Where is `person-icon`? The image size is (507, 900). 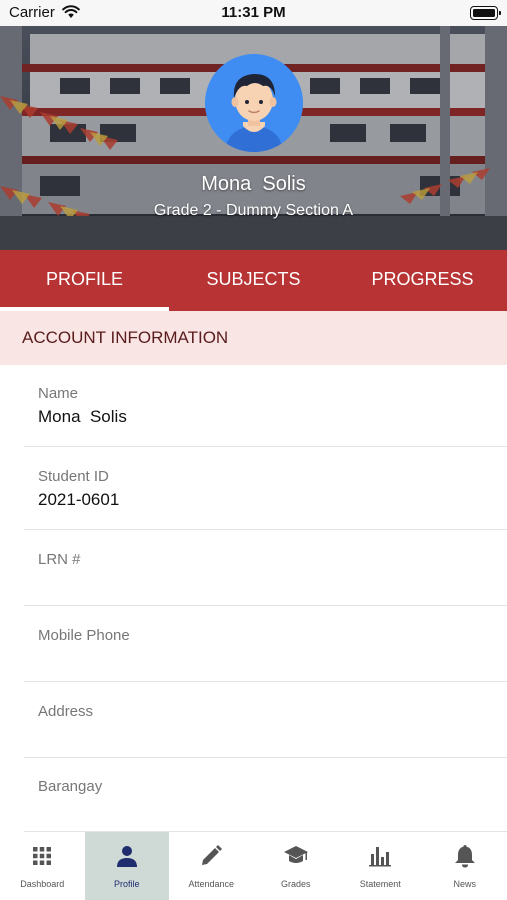
person-icon is located at coordinates (127, 856).